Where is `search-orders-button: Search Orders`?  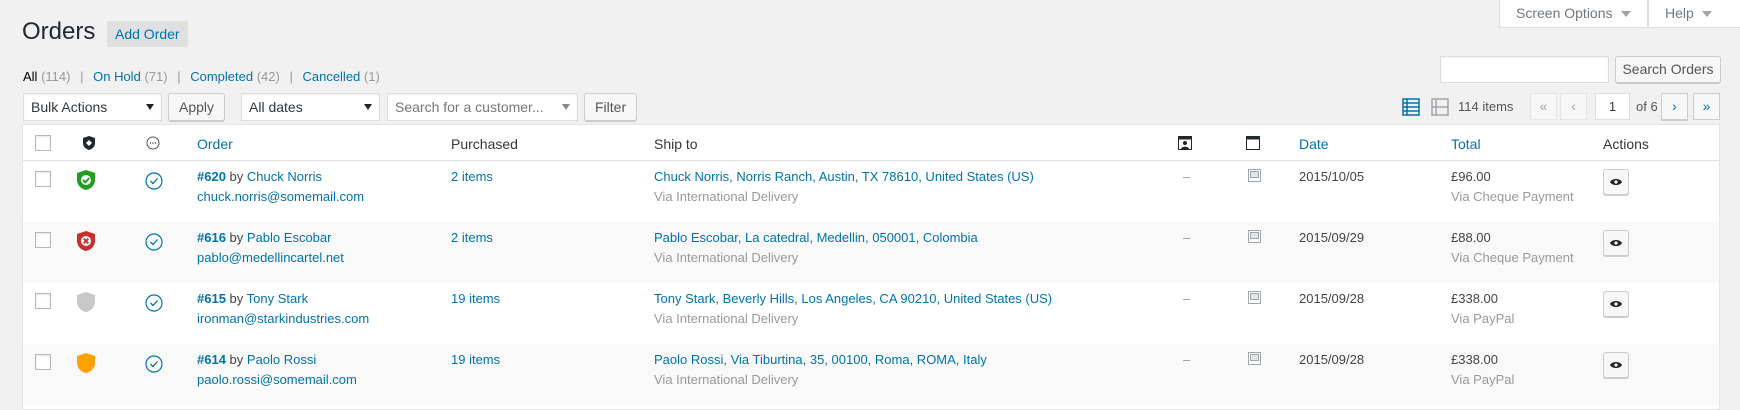 search-orders-button: Search Orders is located at coordinates (1668, 69).